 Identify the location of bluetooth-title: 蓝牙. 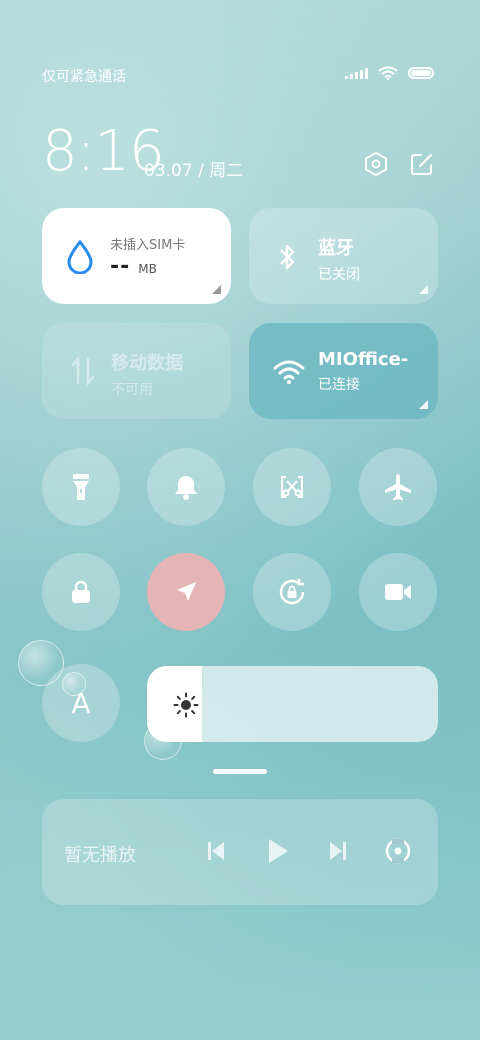
(336, 248).